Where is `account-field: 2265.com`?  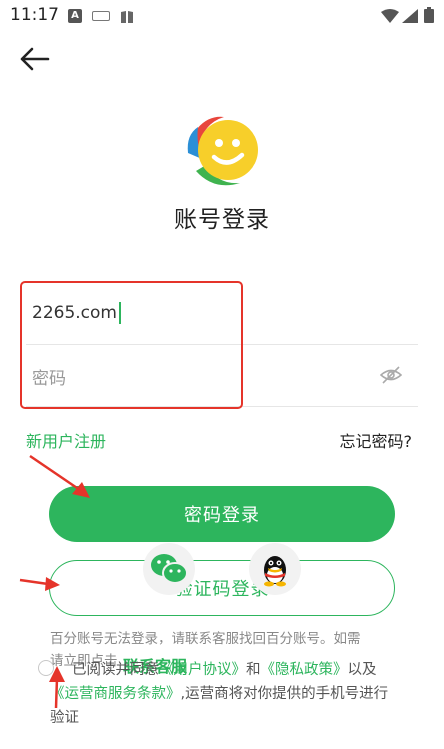 account-field: 2265.com is located at coordinates (222, 314).